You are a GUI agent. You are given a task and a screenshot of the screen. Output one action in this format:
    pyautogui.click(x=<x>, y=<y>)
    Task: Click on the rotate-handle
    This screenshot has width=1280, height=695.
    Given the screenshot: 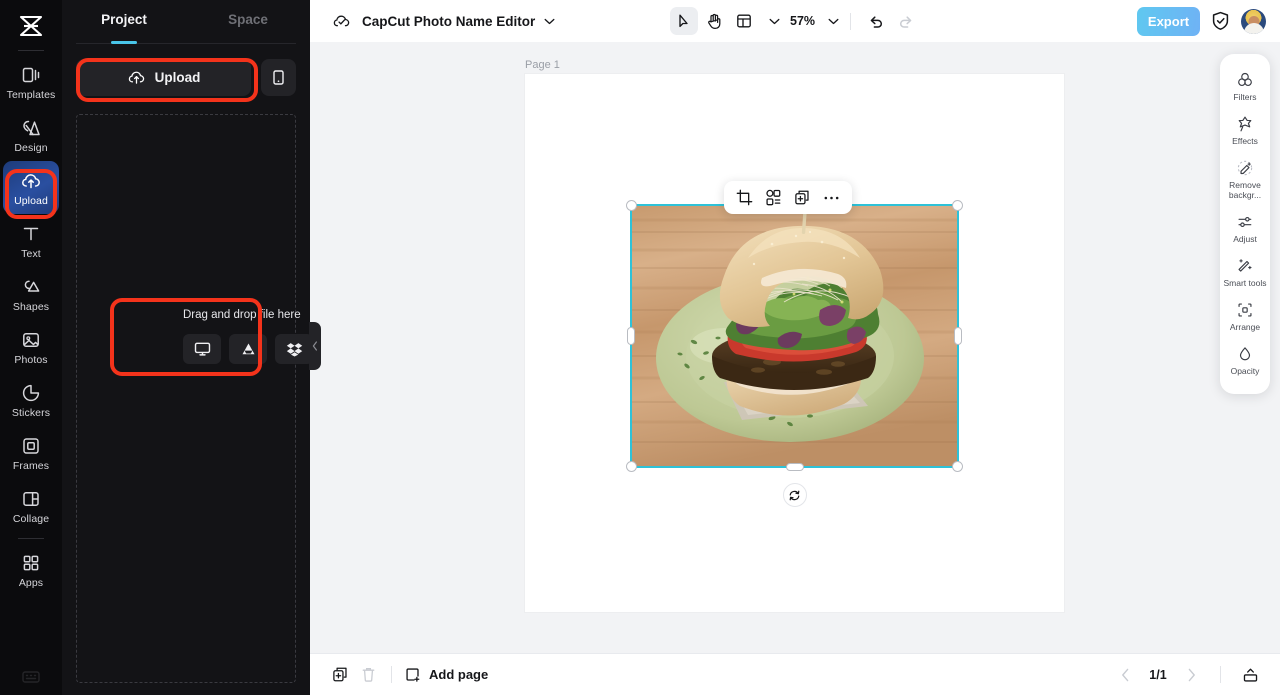 What is the action you would take?
    pyautogui.click(x=794, y=495)
    